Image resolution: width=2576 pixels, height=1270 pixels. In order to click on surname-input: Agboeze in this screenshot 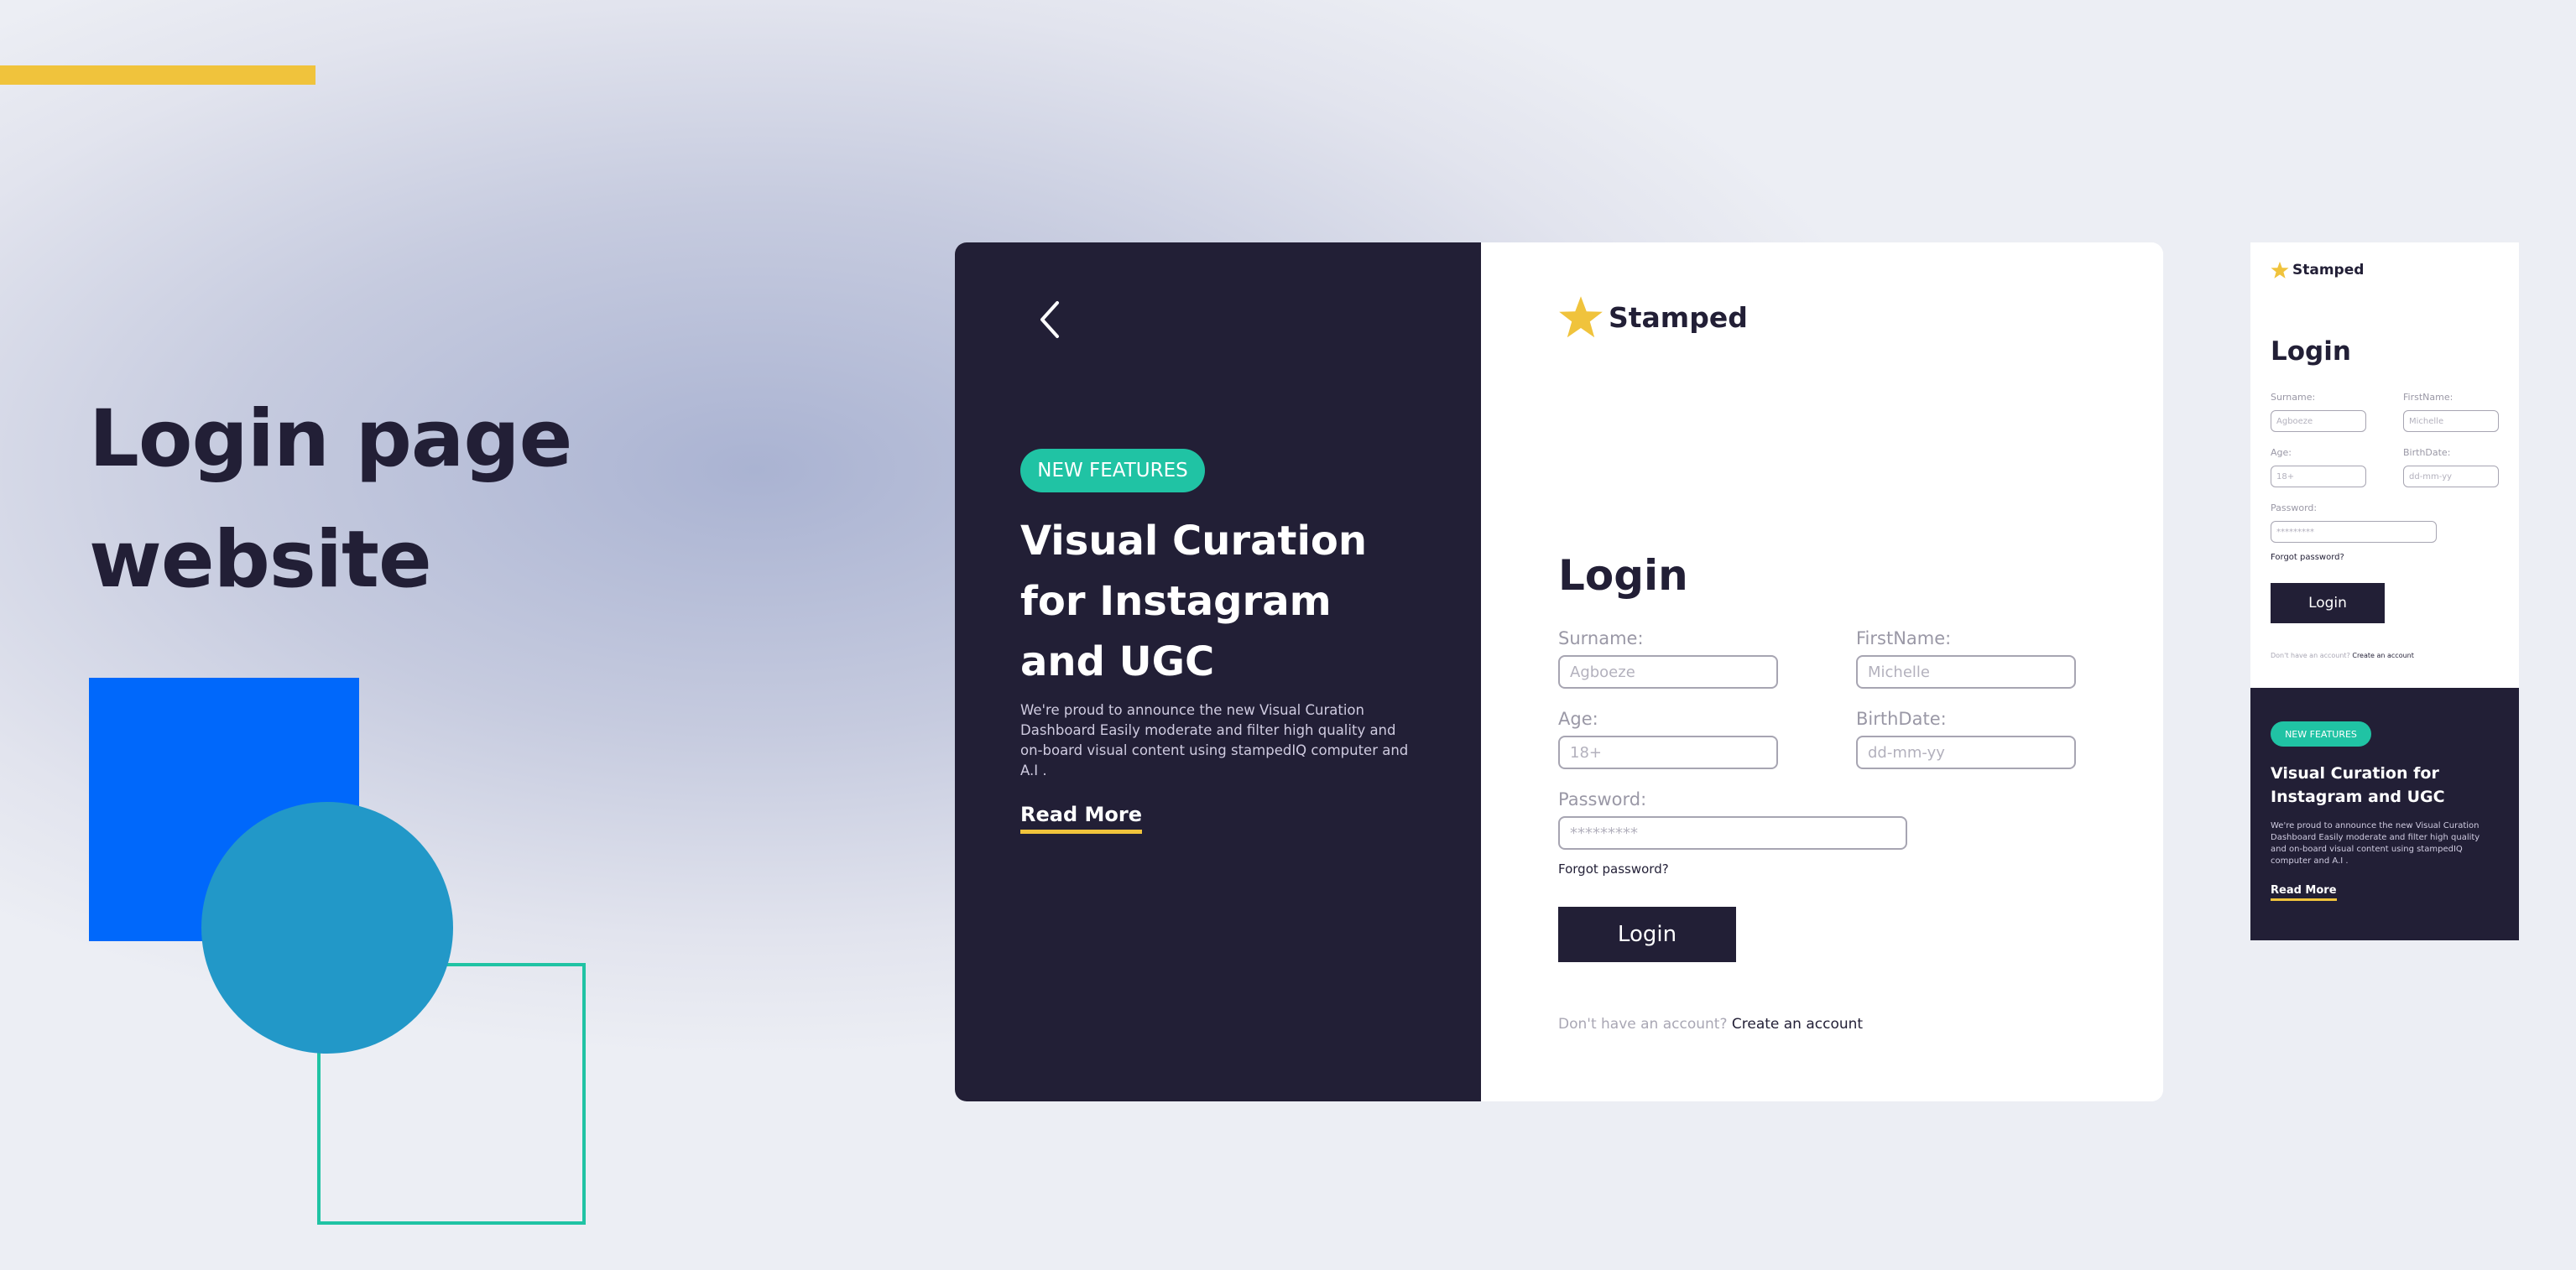, I will do `click(1668, 672)`.